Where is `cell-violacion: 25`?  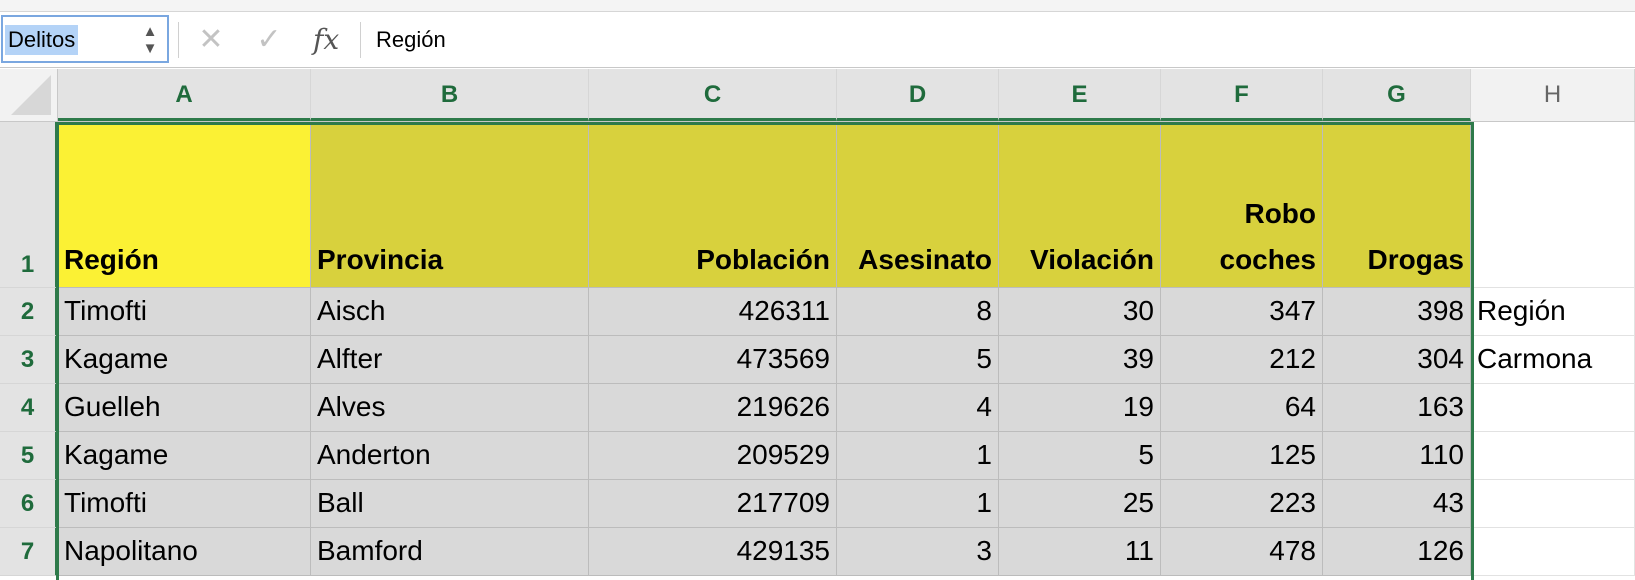
cell-violacion: 25 is located at coordinates (1080, 504).